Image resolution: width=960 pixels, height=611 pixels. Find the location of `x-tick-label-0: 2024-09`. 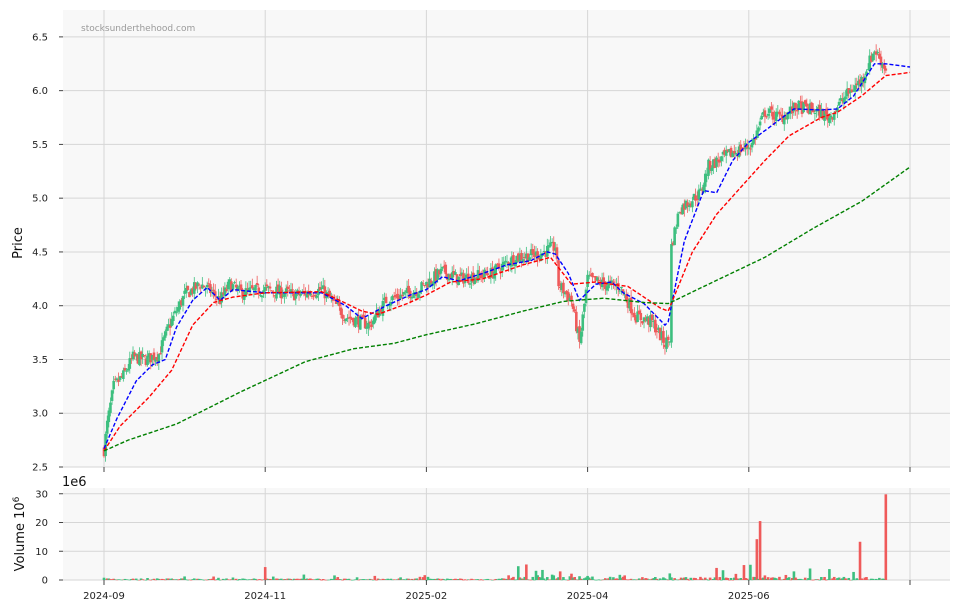

x-tick-label-0: 2024-09 is located at coordinates (104, 596).